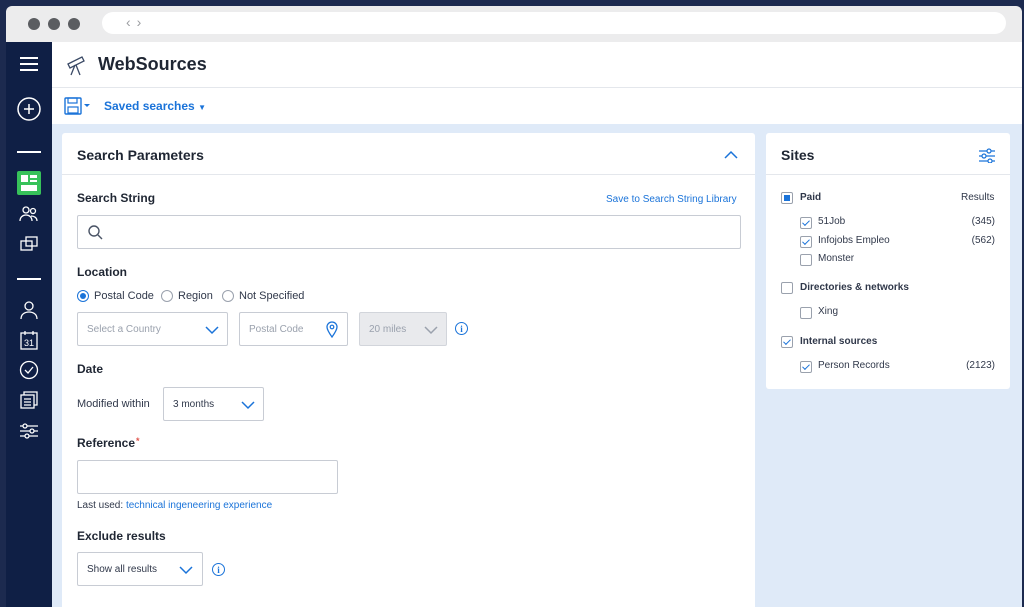 The height and width of the screenshot is (607, 1024). I want to click on site-count-51job: (345), so click(983, 221).